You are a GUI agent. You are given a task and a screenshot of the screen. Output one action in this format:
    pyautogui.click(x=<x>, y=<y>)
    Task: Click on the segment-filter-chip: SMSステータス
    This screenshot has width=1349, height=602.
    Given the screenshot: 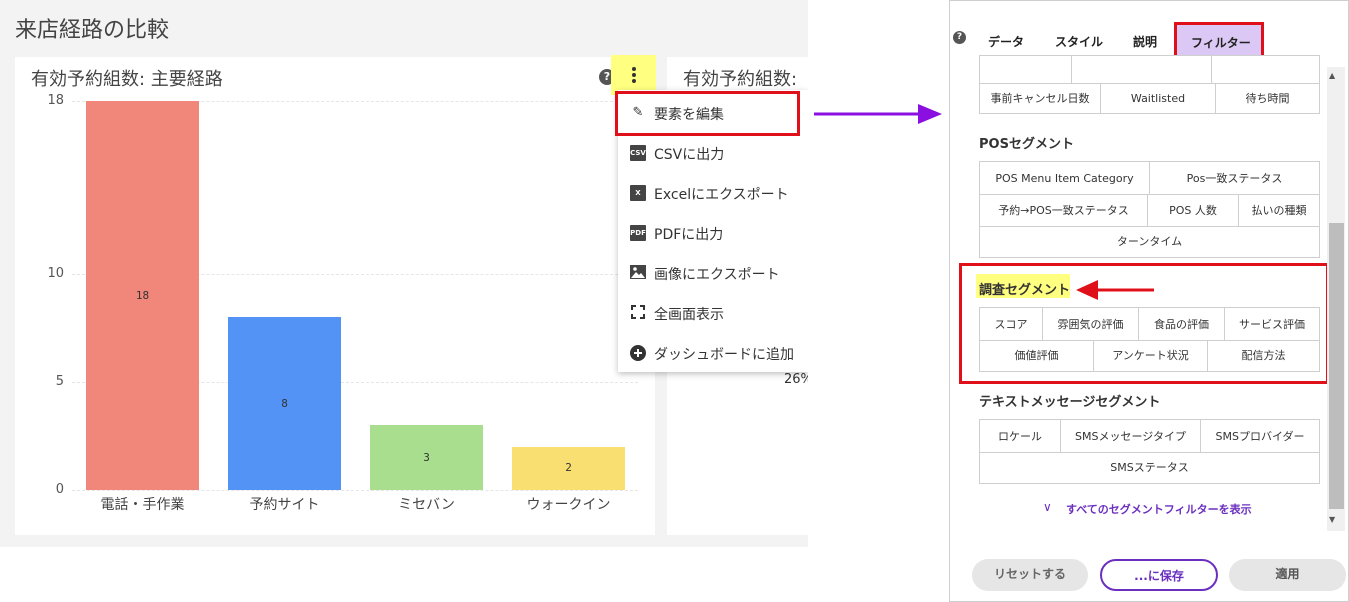 What is the action you would take?
    pyautogui.click(x=1149, y=468)
    